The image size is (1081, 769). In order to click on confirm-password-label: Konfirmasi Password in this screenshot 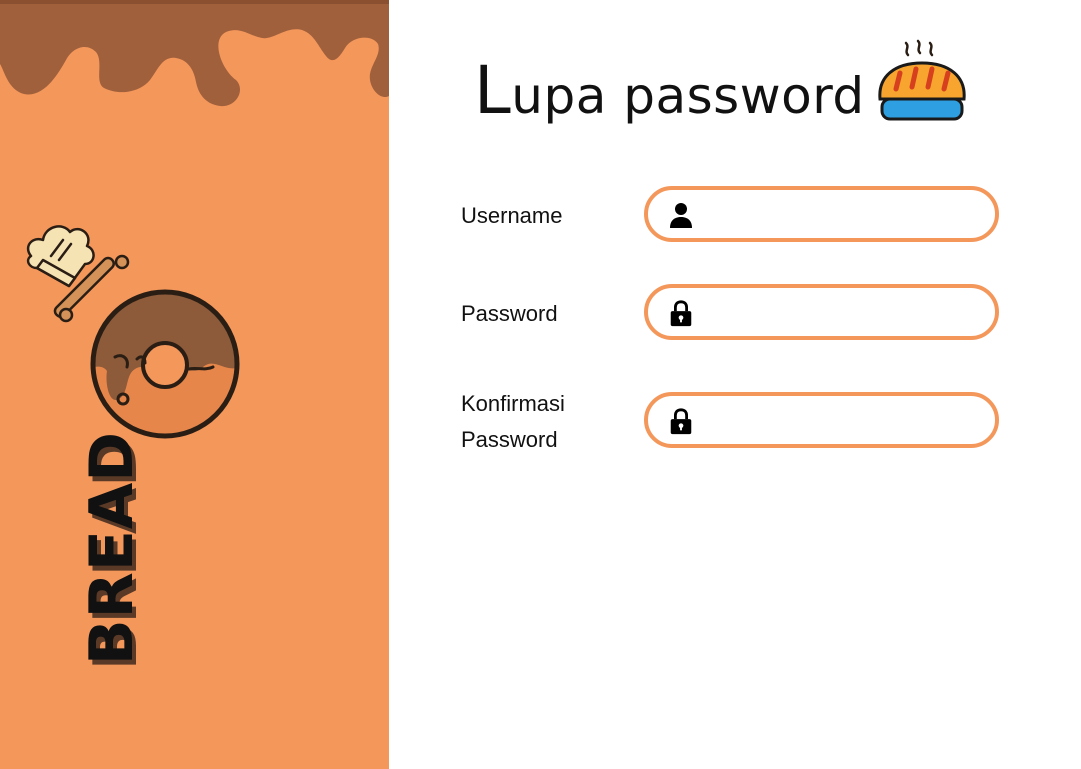, I will do `click(513, 422)`.